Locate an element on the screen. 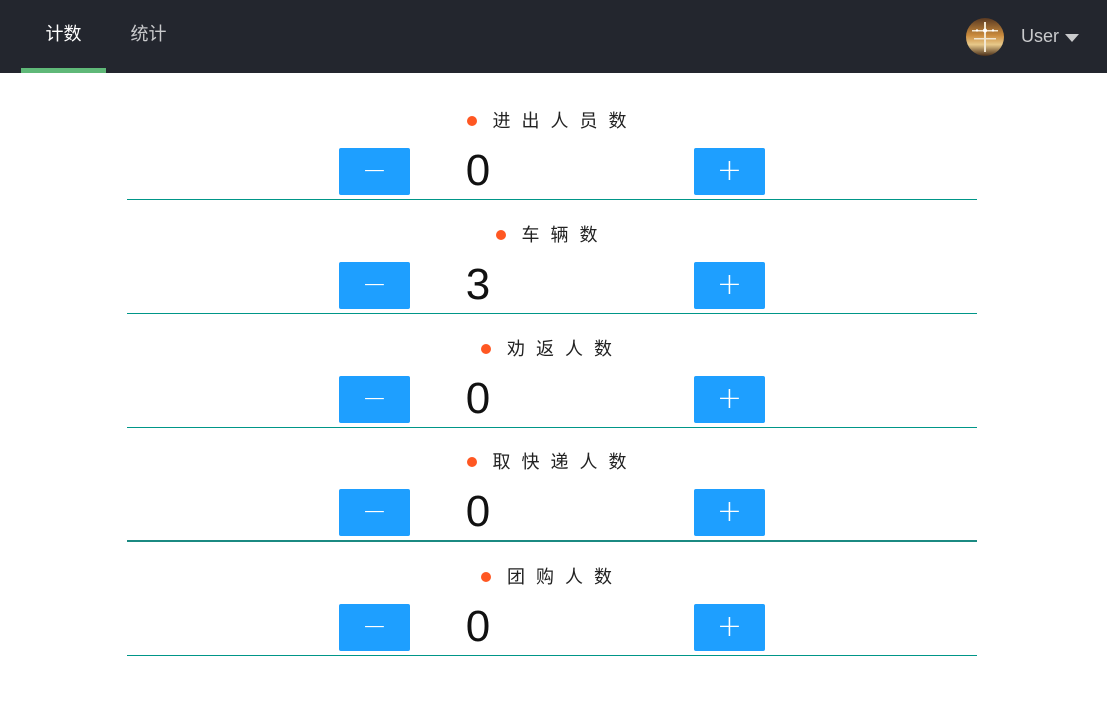 This screenshot has height=708, width=1107. counter-title: 车辆数 is located at coordinates (552, 236).